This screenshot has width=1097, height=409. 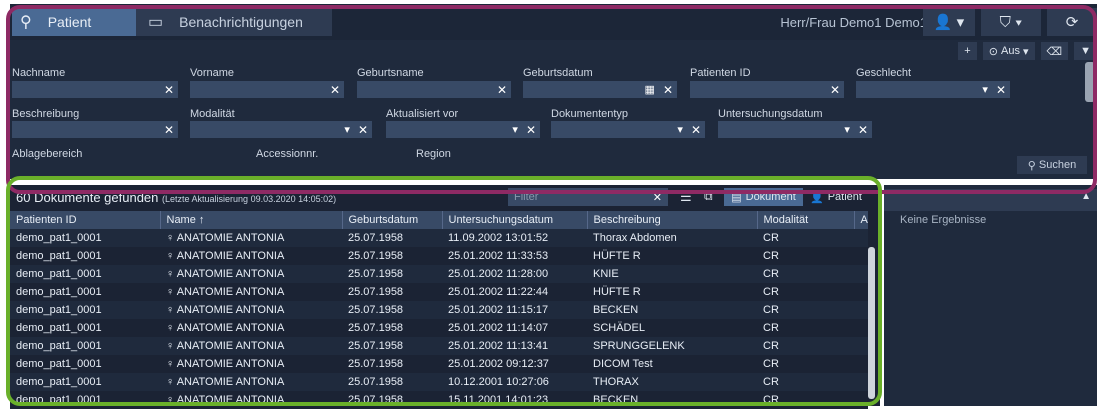 I want to click on cell-description: SCHÄDEL, so click(x=672, y=328).